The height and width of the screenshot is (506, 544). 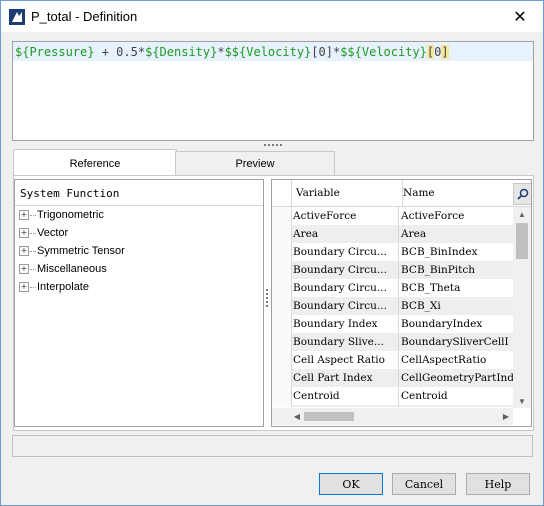 I want to click on table-row: Cell Part Index CellGeometryPartInd, so click(x=392, y=378).